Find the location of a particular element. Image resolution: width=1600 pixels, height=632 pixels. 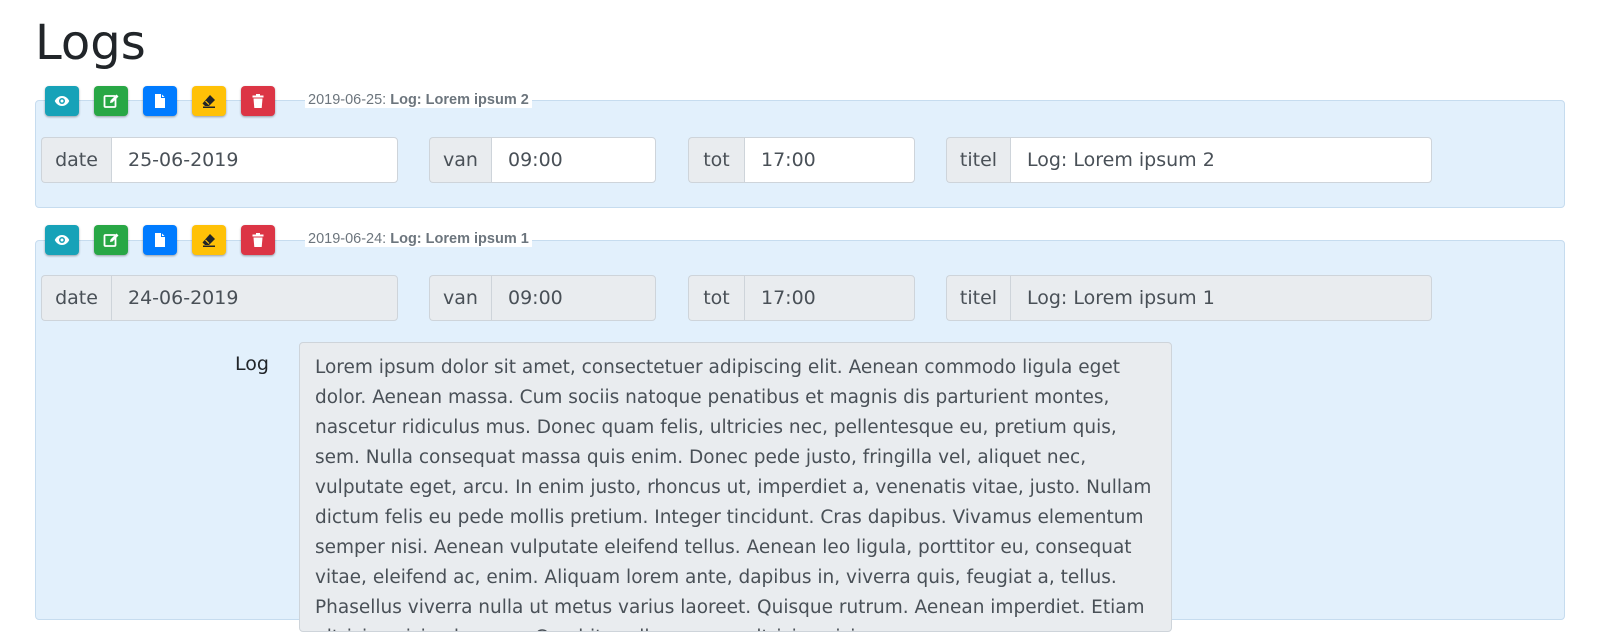

title-field: Log: Lorem ipsum 2 is located at coordinates (1221, 160).